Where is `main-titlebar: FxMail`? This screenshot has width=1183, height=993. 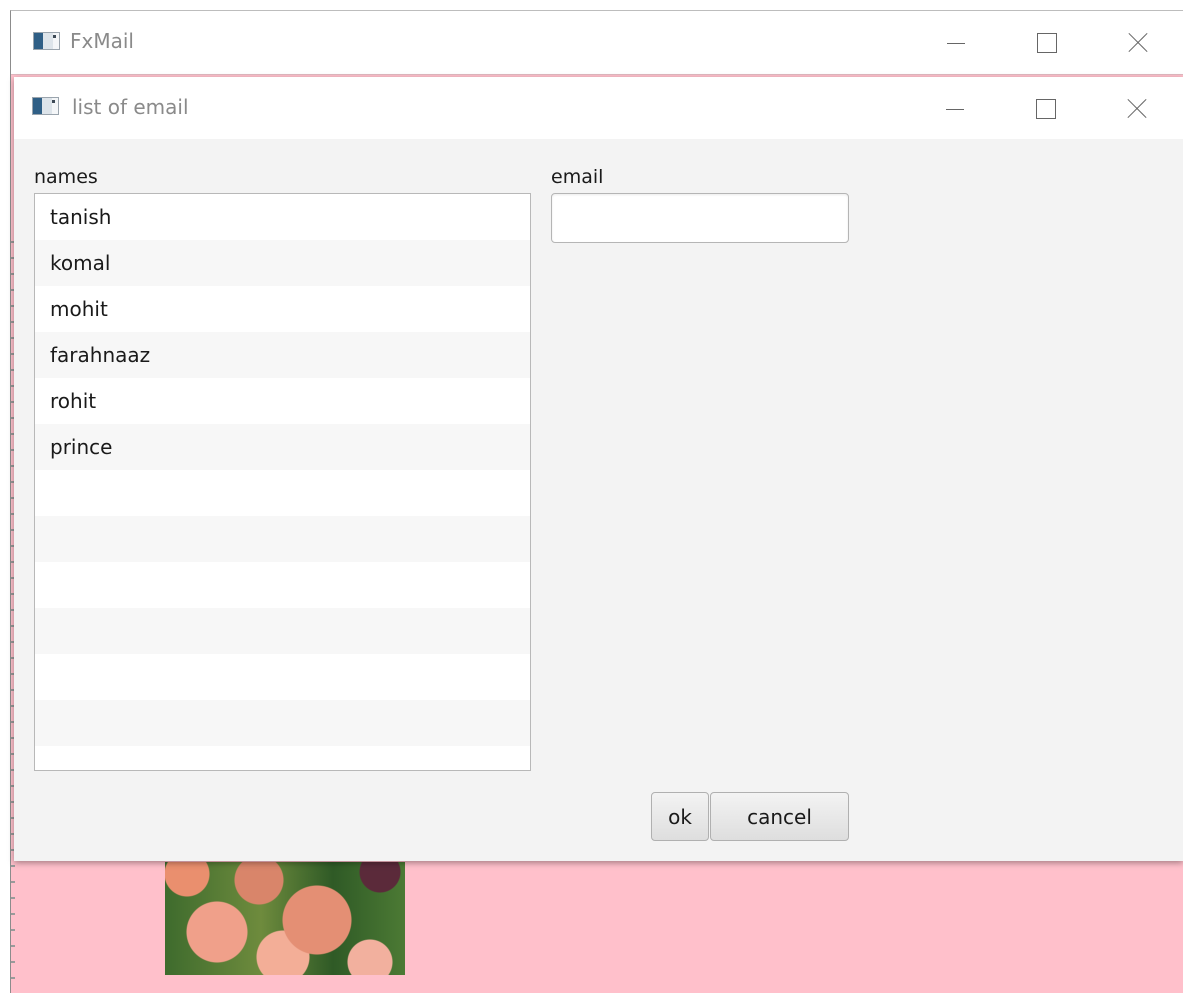
main-titlebar: FxMail is located at coordinates (597, 43).